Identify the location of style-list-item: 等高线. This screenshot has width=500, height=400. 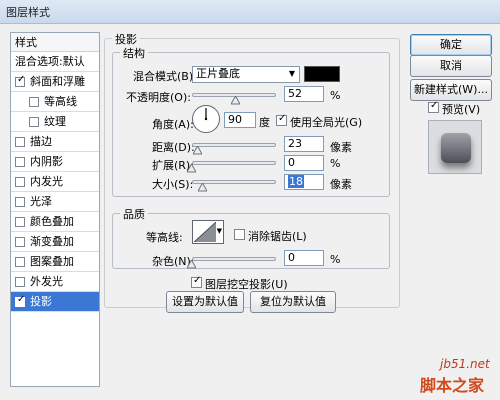
(55, 102).